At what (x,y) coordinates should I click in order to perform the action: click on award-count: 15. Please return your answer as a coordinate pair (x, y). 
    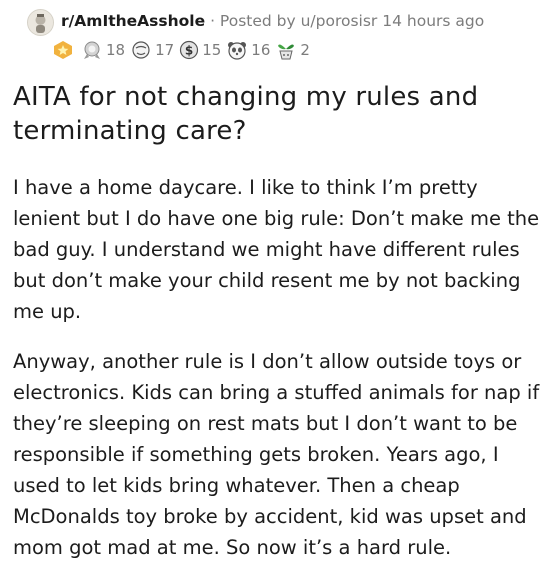
    Looking at the image, I should click on (212, 50).